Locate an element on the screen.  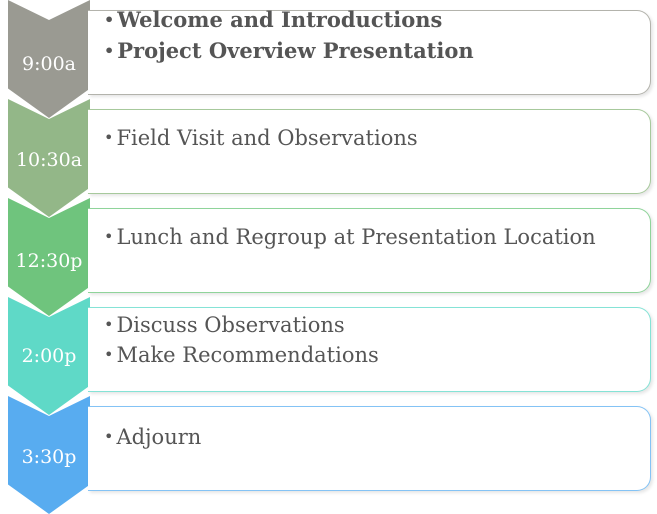
agenda-item: • Project Overview Presentation is located at coordinates (289, 52).